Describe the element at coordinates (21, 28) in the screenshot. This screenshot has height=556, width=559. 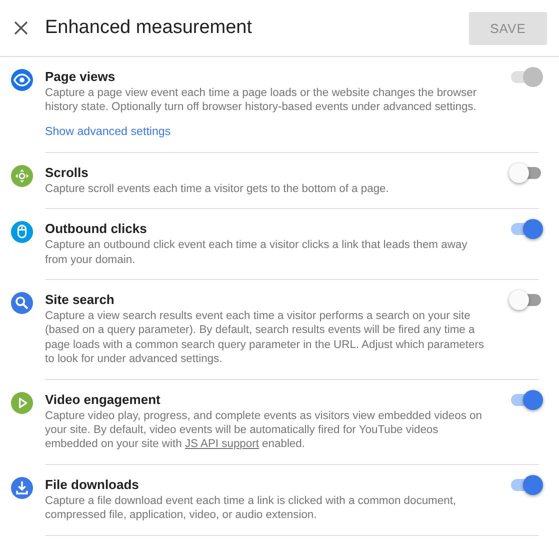
I see `close-button` at that location.